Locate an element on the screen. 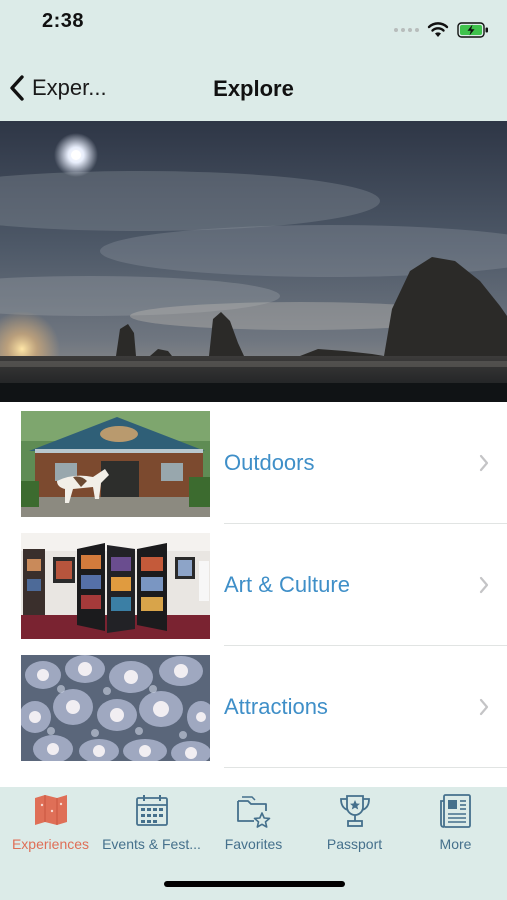 Image resolution: width=507 pixels, height=900 pixels. list-item-outdoors: Outdoors is located at coordinates (253, 463).